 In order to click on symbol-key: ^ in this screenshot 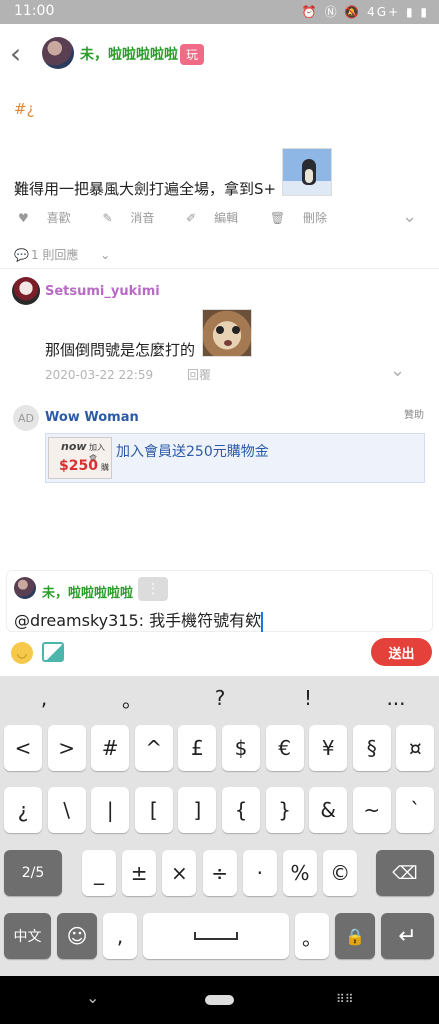, I will do `click(153, 748)`.